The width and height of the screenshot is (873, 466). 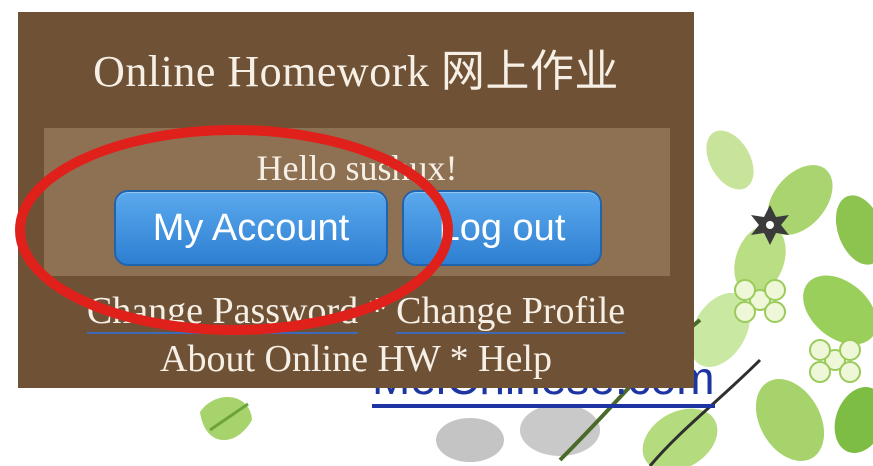 I want to click on change-password-link: Change Password, so click(x=222, y=312).